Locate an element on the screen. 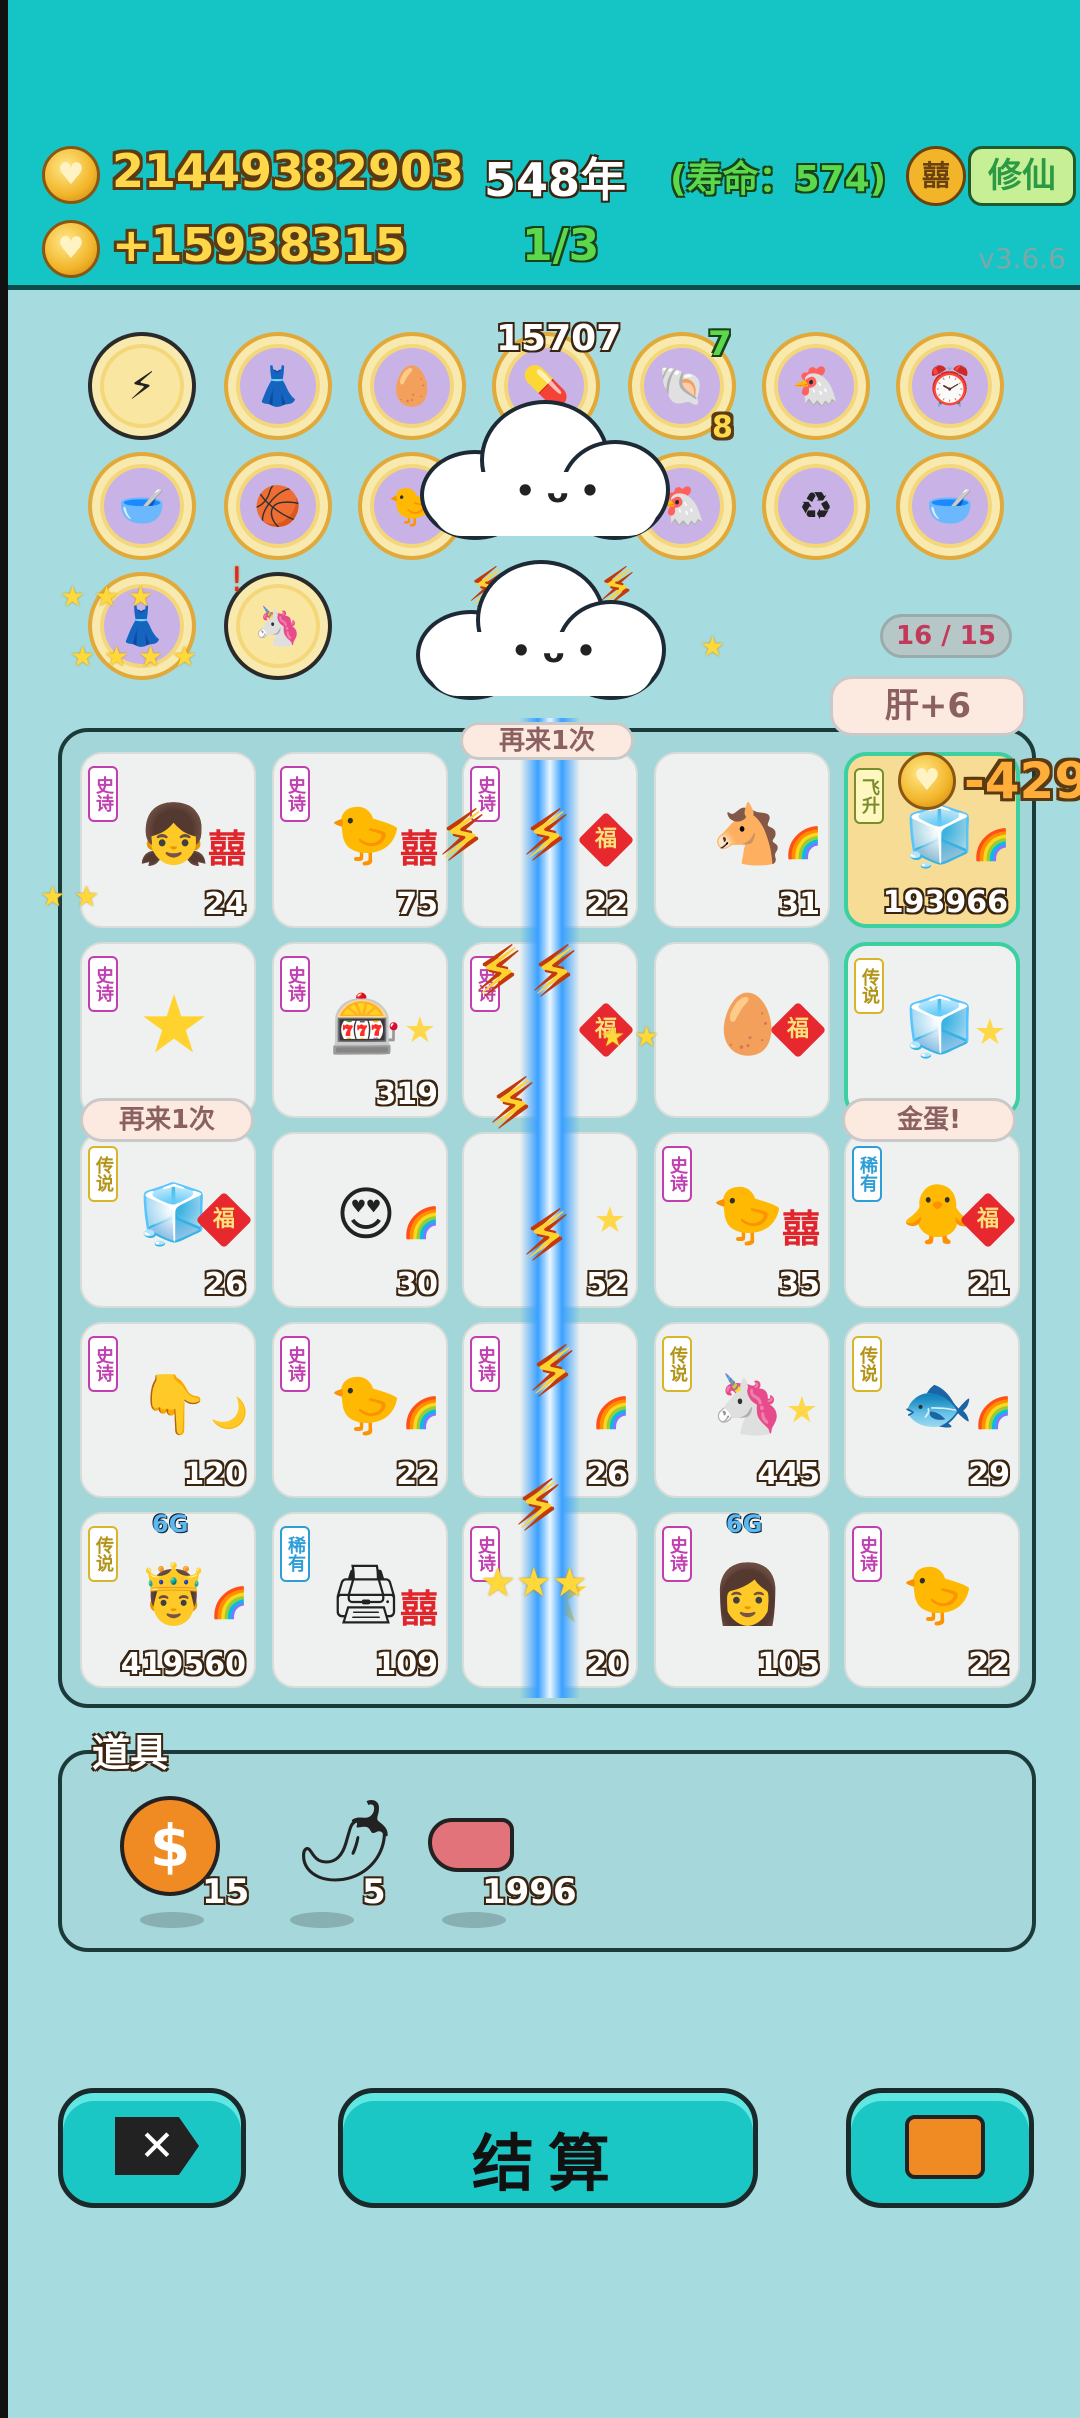 The height and width of the screenshot is (2418, 1080). pointing-hand-icon: 👇 is located at coordinates (174, 1403).